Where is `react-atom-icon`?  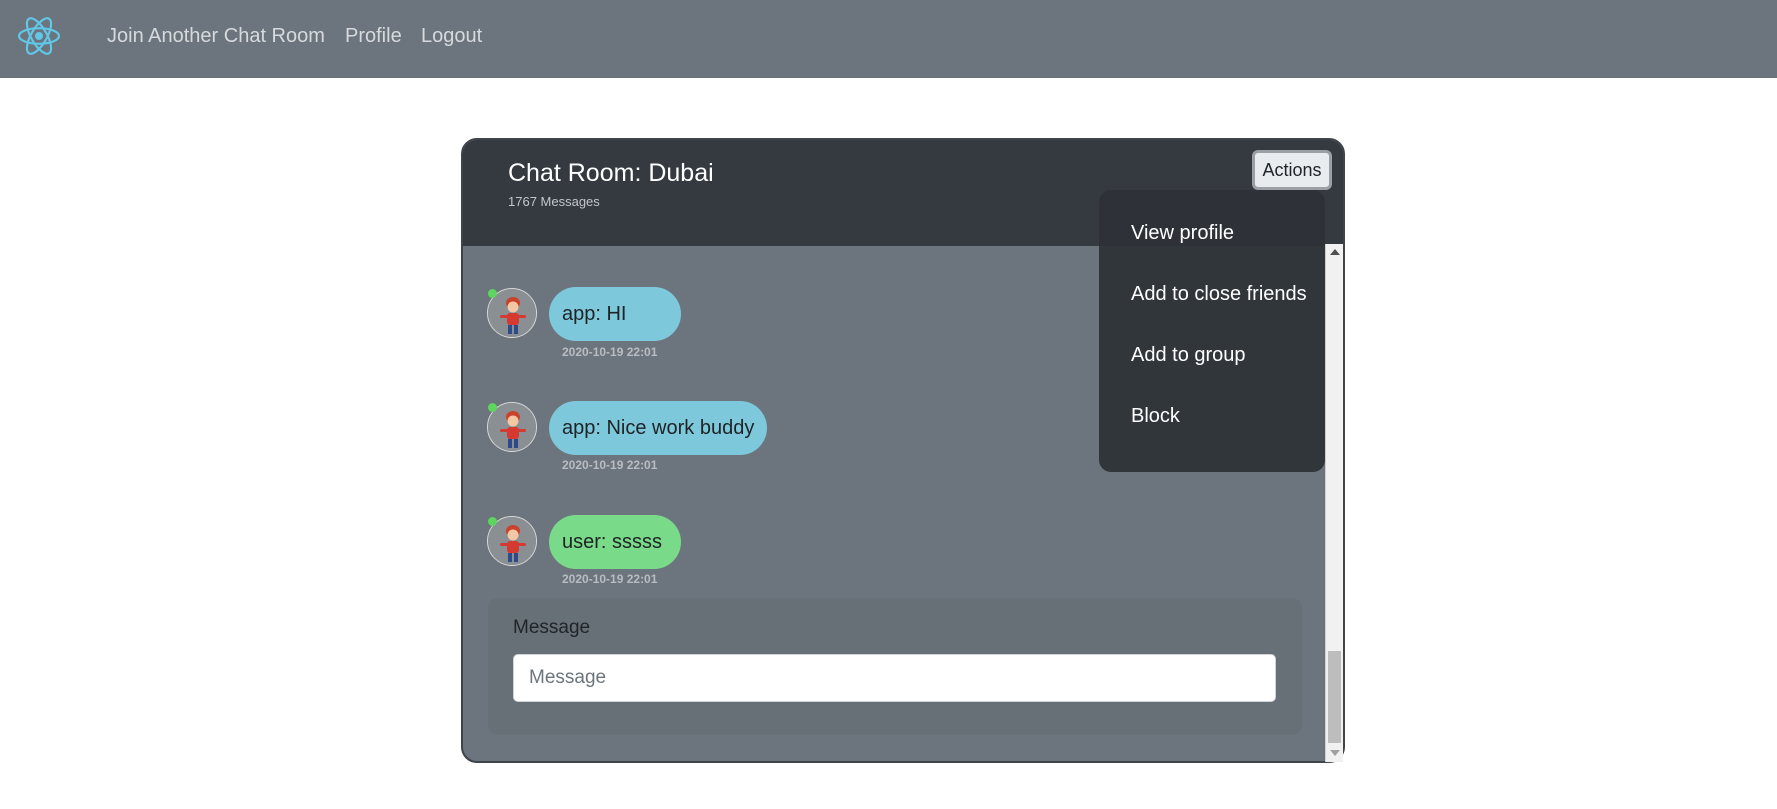
react-atom-icon is located at coordinates (39, 36).